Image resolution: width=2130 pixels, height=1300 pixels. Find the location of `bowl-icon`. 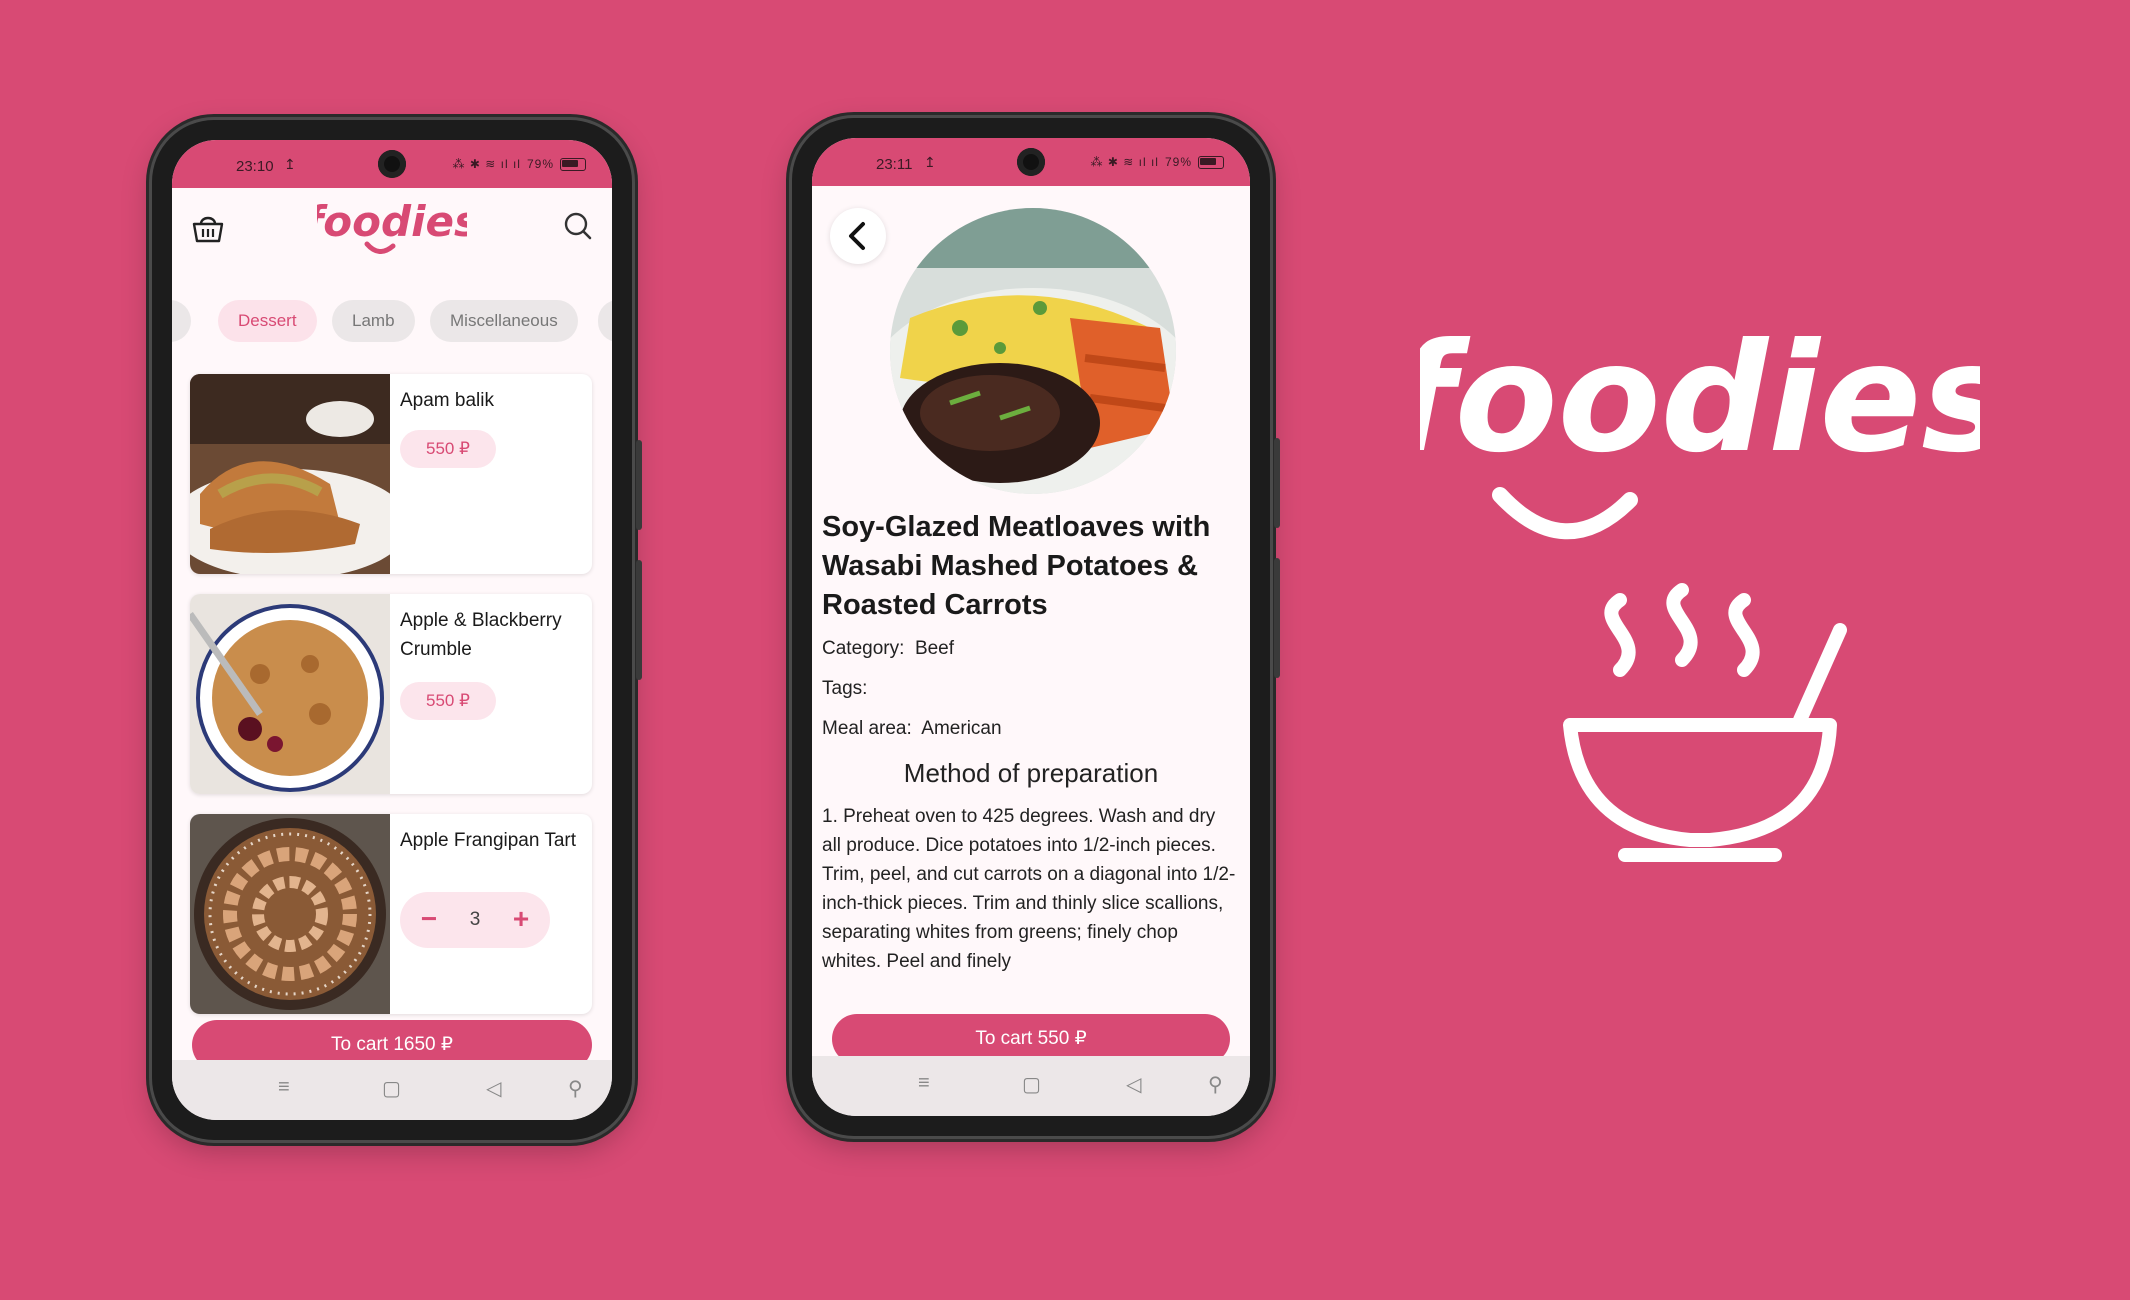

bowl-icon is located at coordinates (1705, 722).